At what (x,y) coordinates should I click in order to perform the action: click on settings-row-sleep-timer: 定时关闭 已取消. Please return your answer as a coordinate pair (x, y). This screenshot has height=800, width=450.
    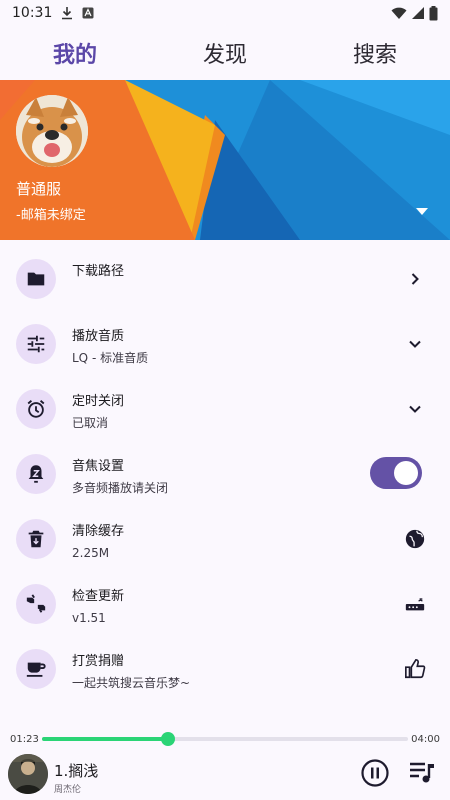
    Looking at the image, I should click on (225, 410).